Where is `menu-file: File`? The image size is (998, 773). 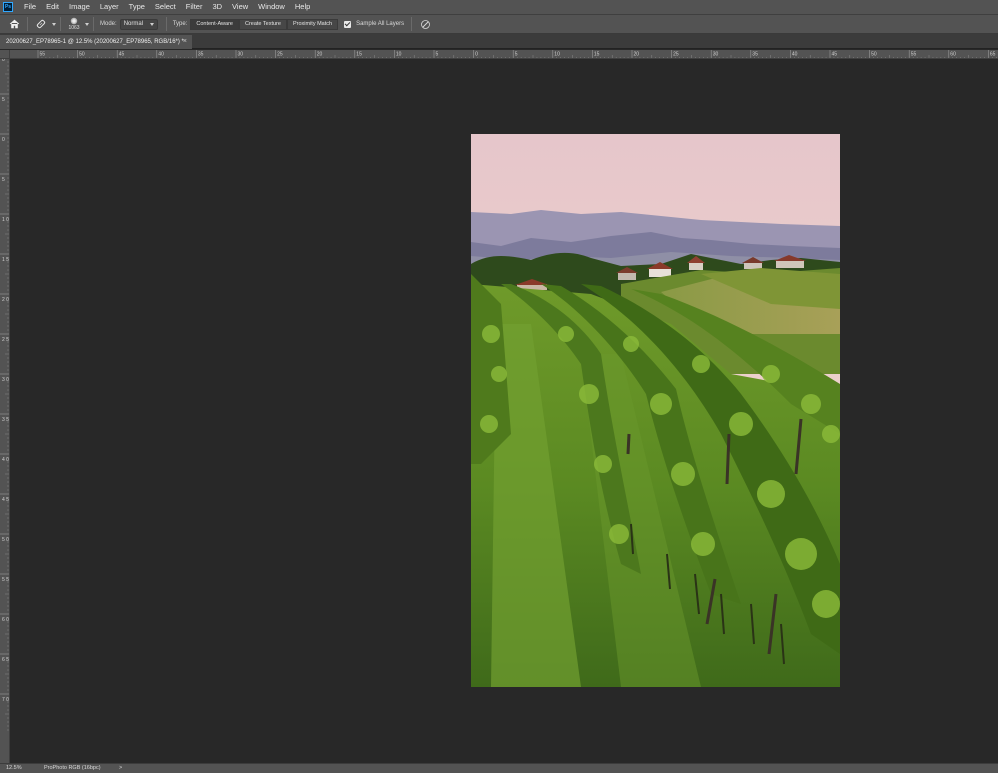
menu-file: File is located at coordinates (30, 7).